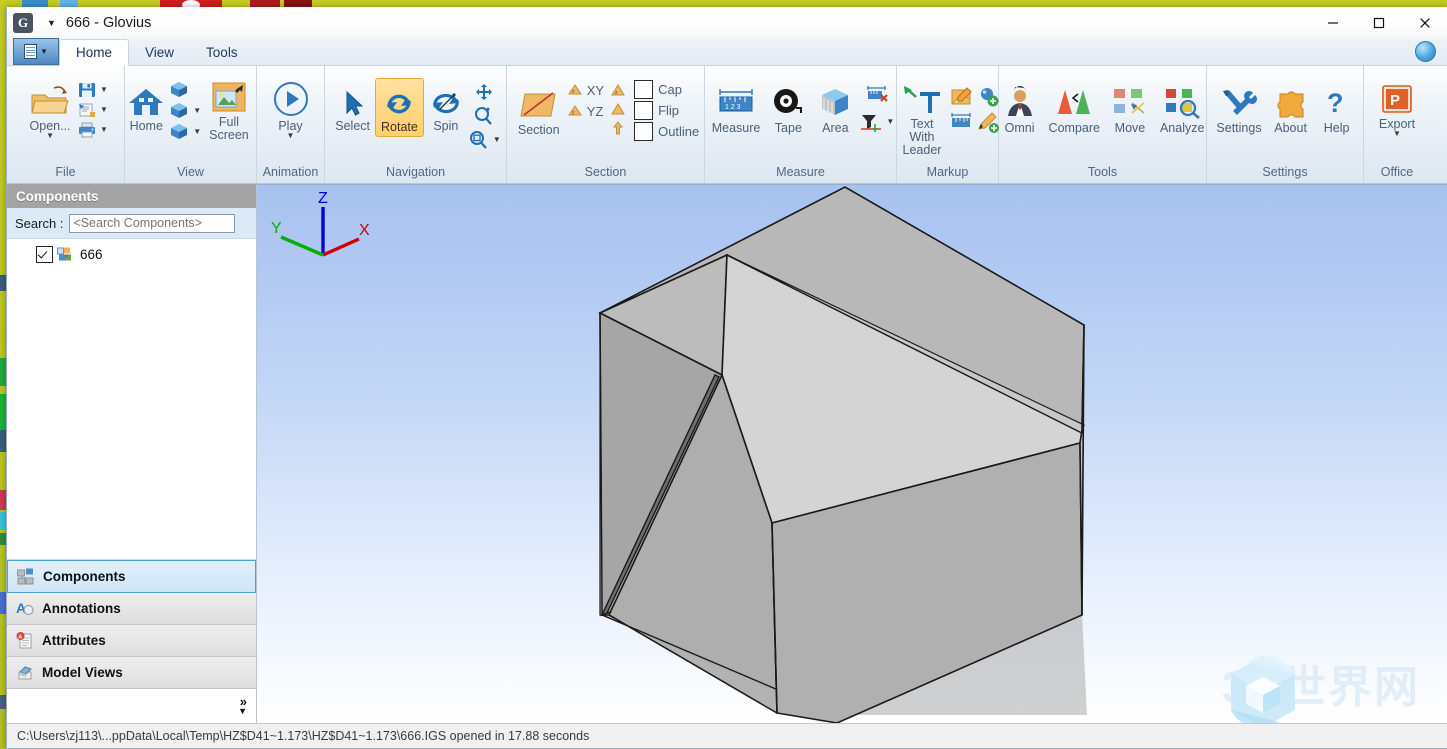 Image resolution: width=1447 pixels, height=749 pixels. What do you see at coordinates (736, 107) in the screenshot?
I see `measure-button: 1 2 3 Measure` at bounding box center [736, 107].